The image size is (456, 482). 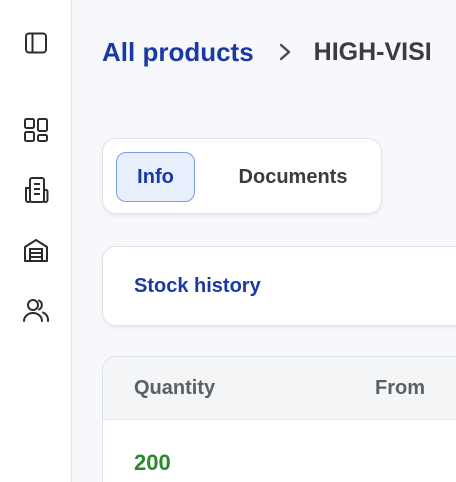 I want to click on sidebar-toggle-icon, so click(x=36, y=43).